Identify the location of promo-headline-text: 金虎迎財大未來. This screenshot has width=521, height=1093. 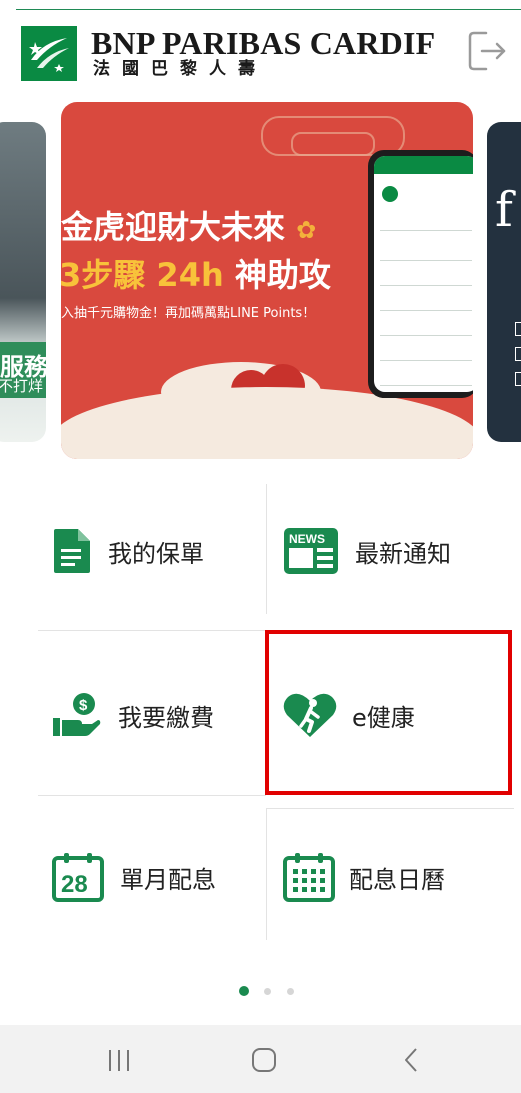
(173, 227).